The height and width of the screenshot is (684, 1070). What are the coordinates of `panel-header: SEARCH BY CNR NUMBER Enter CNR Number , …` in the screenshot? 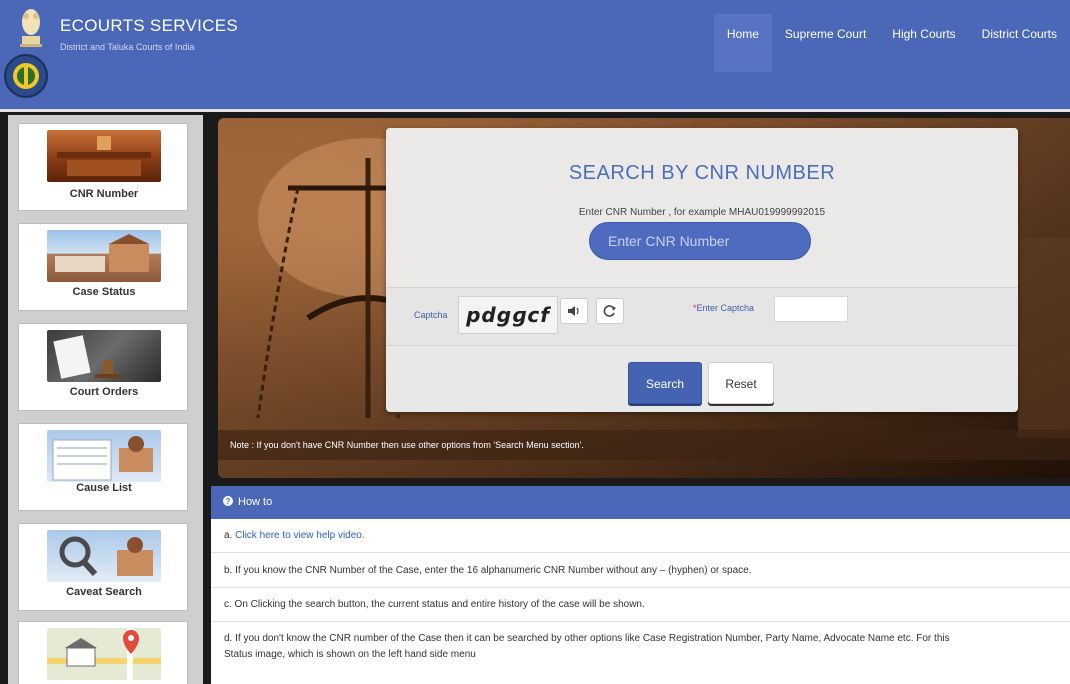 It's located at (702, 208).